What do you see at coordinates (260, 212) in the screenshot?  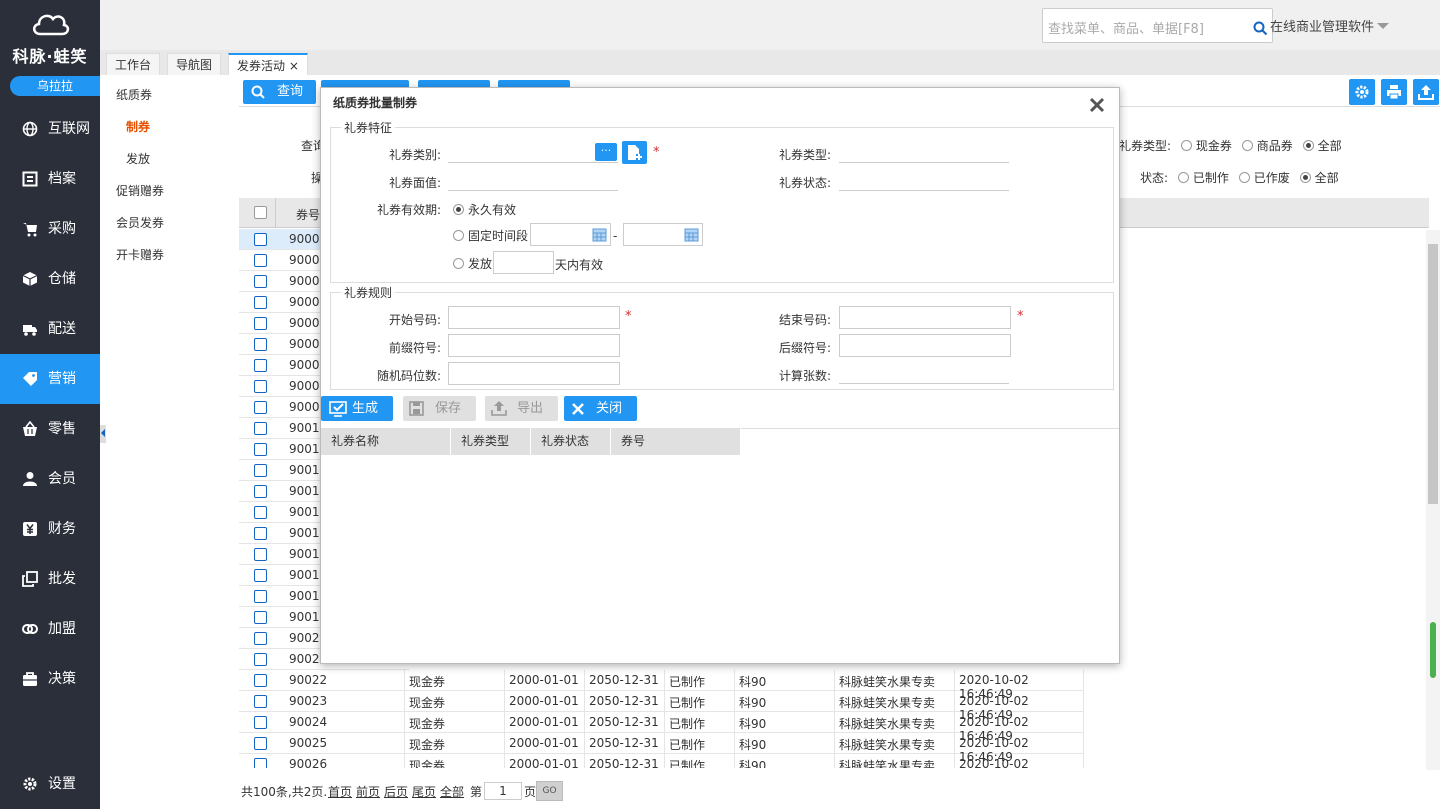 I see `select-all-checkbox` at bounding box center [260, 212].